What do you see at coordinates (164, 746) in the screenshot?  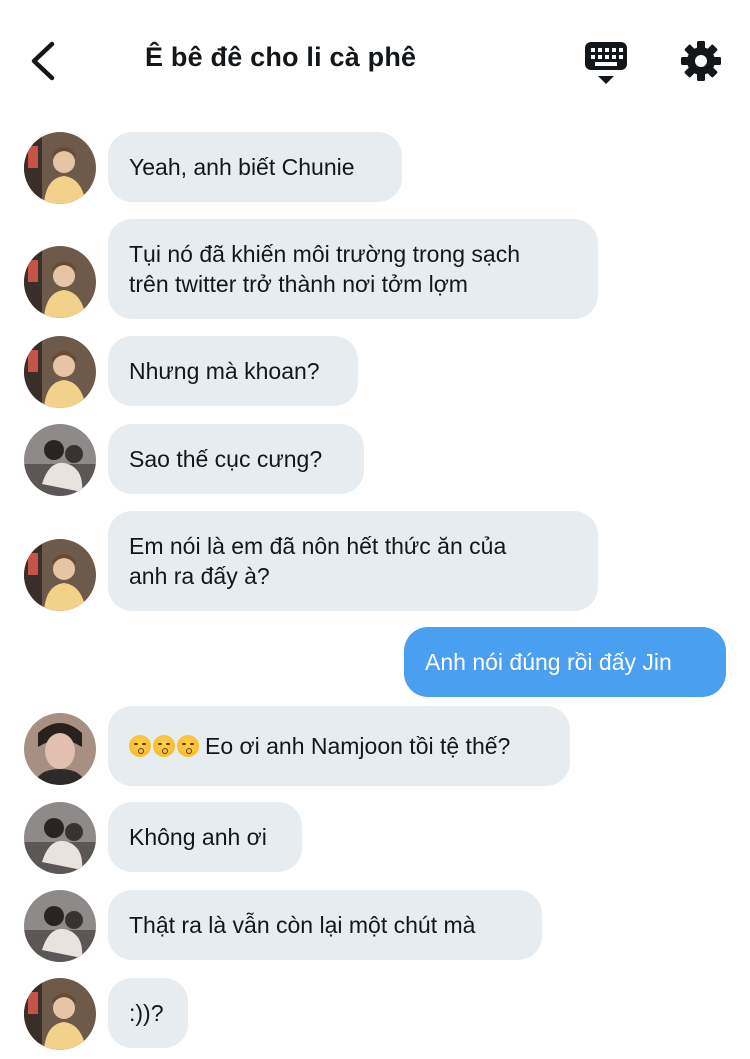 I see `kissing-face-icon` at bounding box center [164, 746].